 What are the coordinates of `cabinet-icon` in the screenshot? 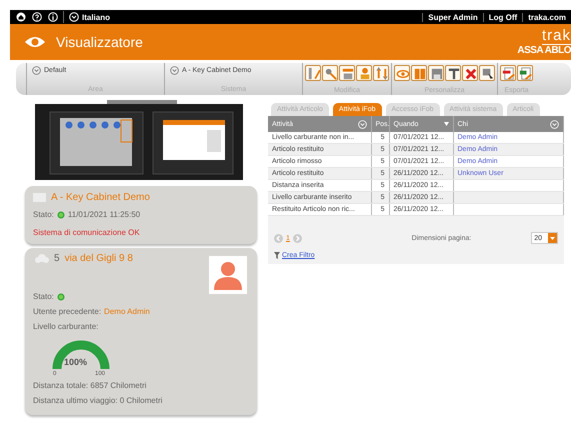 It's located at (39, 197).